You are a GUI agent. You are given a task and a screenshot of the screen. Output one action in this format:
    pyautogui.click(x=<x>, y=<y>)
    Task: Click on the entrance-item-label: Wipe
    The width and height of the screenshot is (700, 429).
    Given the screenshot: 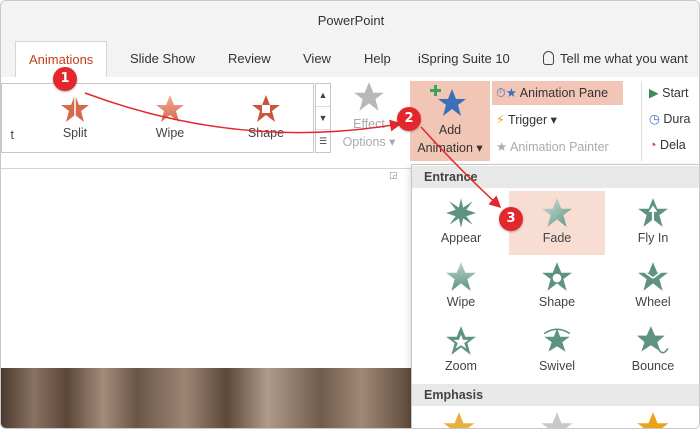 What is the action you would take?
    pyautogui.click(x=461, y=302)
    